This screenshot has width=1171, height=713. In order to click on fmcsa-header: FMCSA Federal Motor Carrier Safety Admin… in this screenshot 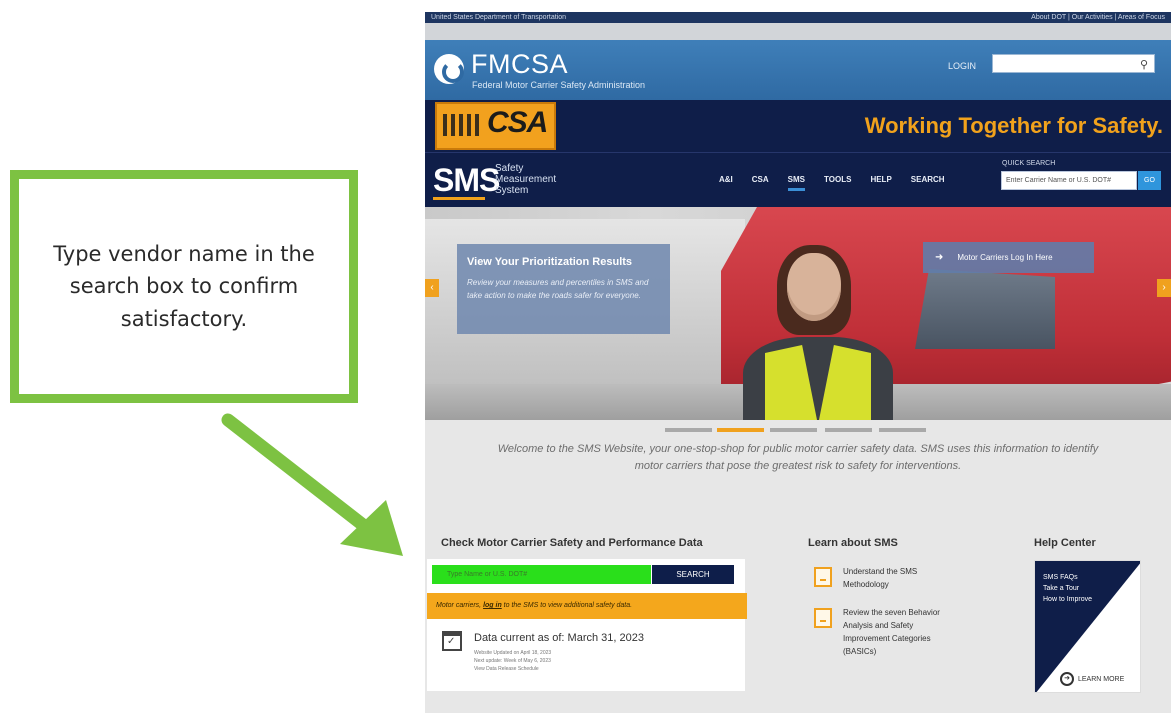, I will do `click(798, 70)`.